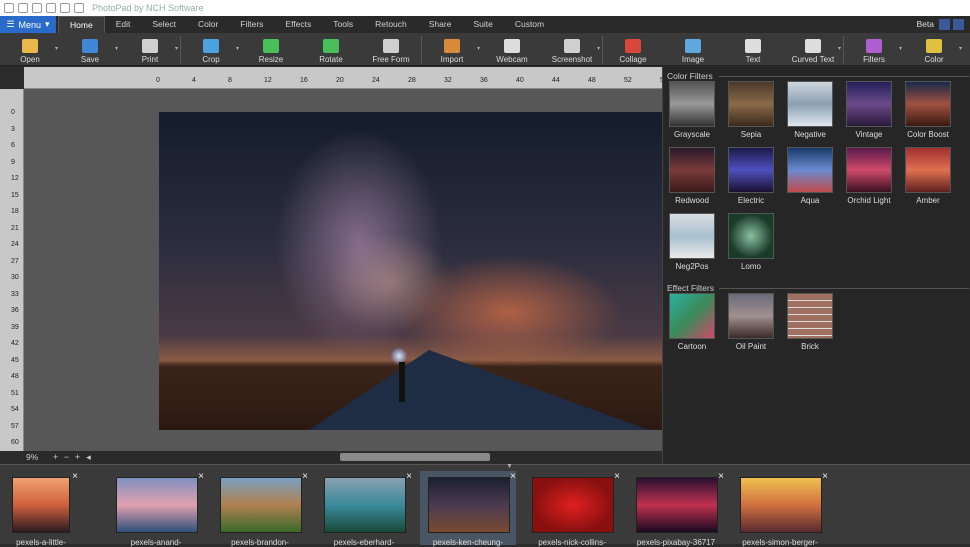 The image size is (970, 547). What do you see at coordinates (55, 457) in the screenshot?
I see `zoom-in-button: +` at bounding box center [55, 457].